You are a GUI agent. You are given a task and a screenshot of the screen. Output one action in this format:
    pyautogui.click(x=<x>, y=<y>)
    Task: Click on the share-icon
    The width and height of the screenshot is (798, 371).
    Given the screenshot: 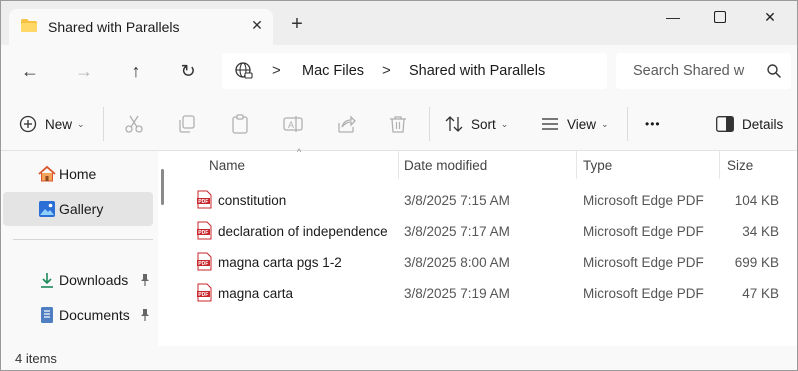 What is the action you would take?
    pyautogui.click(x=347, y=124)
    